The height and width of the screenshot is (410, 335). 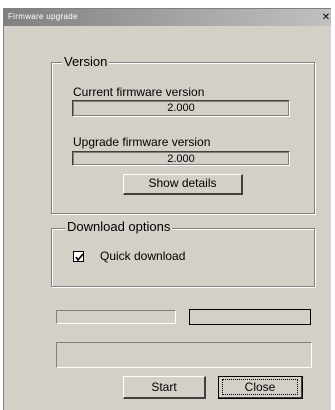 What do you see at coordinates (326, 17) in the screenshot?
I see `close-icon: ✕` at bounding box center [326, 17].